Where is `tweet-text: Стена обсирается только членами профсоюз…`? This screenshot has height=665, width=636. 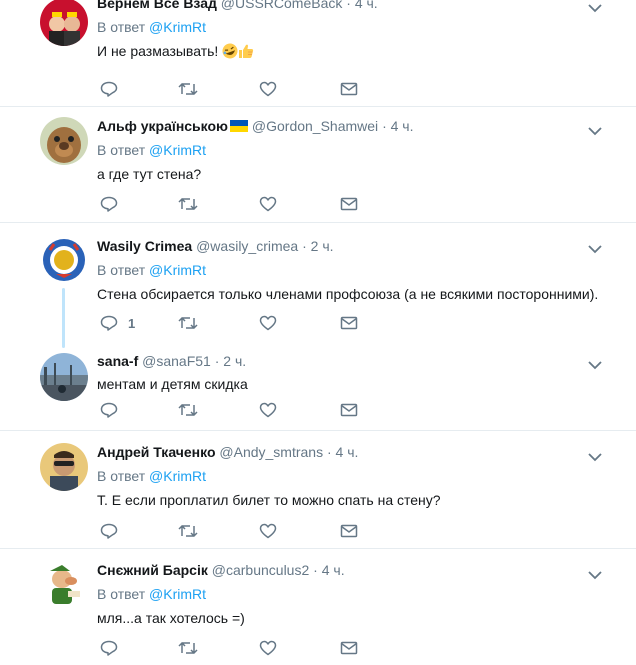
tweet-text: Стена обсирается только членами профсоюз… is located at coordinates (348, 294).